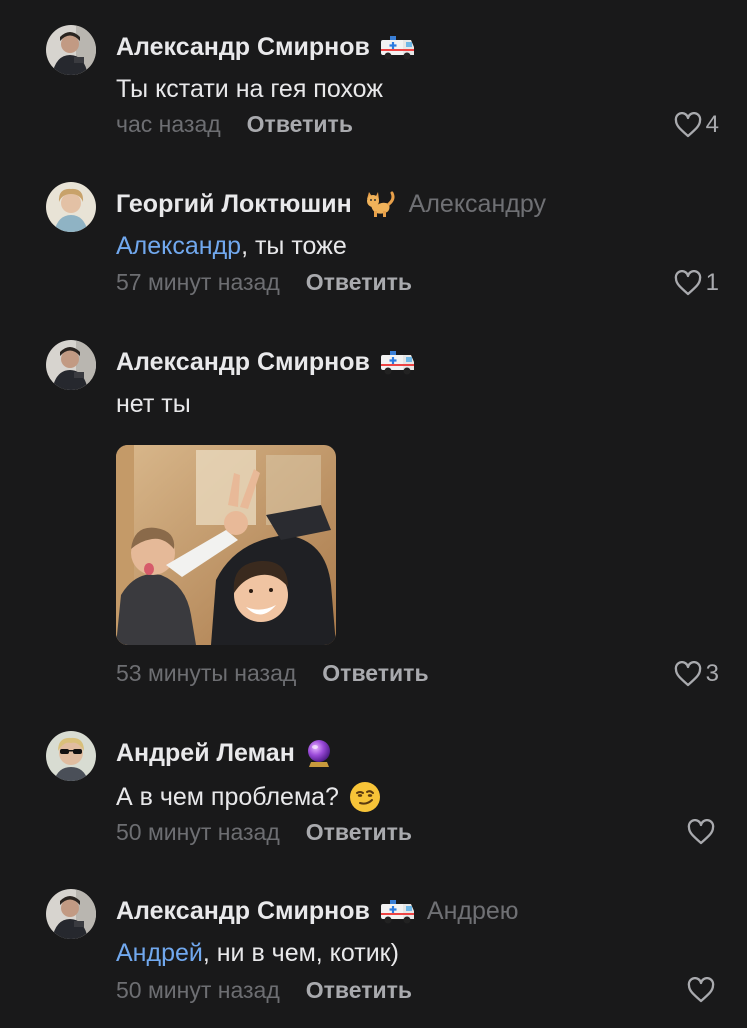 The image size is (747, 1028). I want to click on like-count: 3, so click(712, 673).